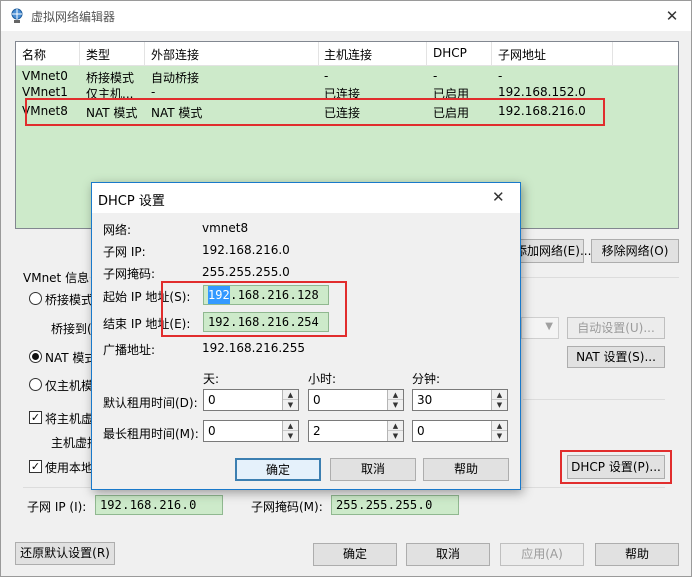 The width and height of the screenshot is (692, 577). What do you see at coordinates (70, 357) in the screenshot?
I see `nat-mode-label: NAT 模式` at bounding box center [70, 357].